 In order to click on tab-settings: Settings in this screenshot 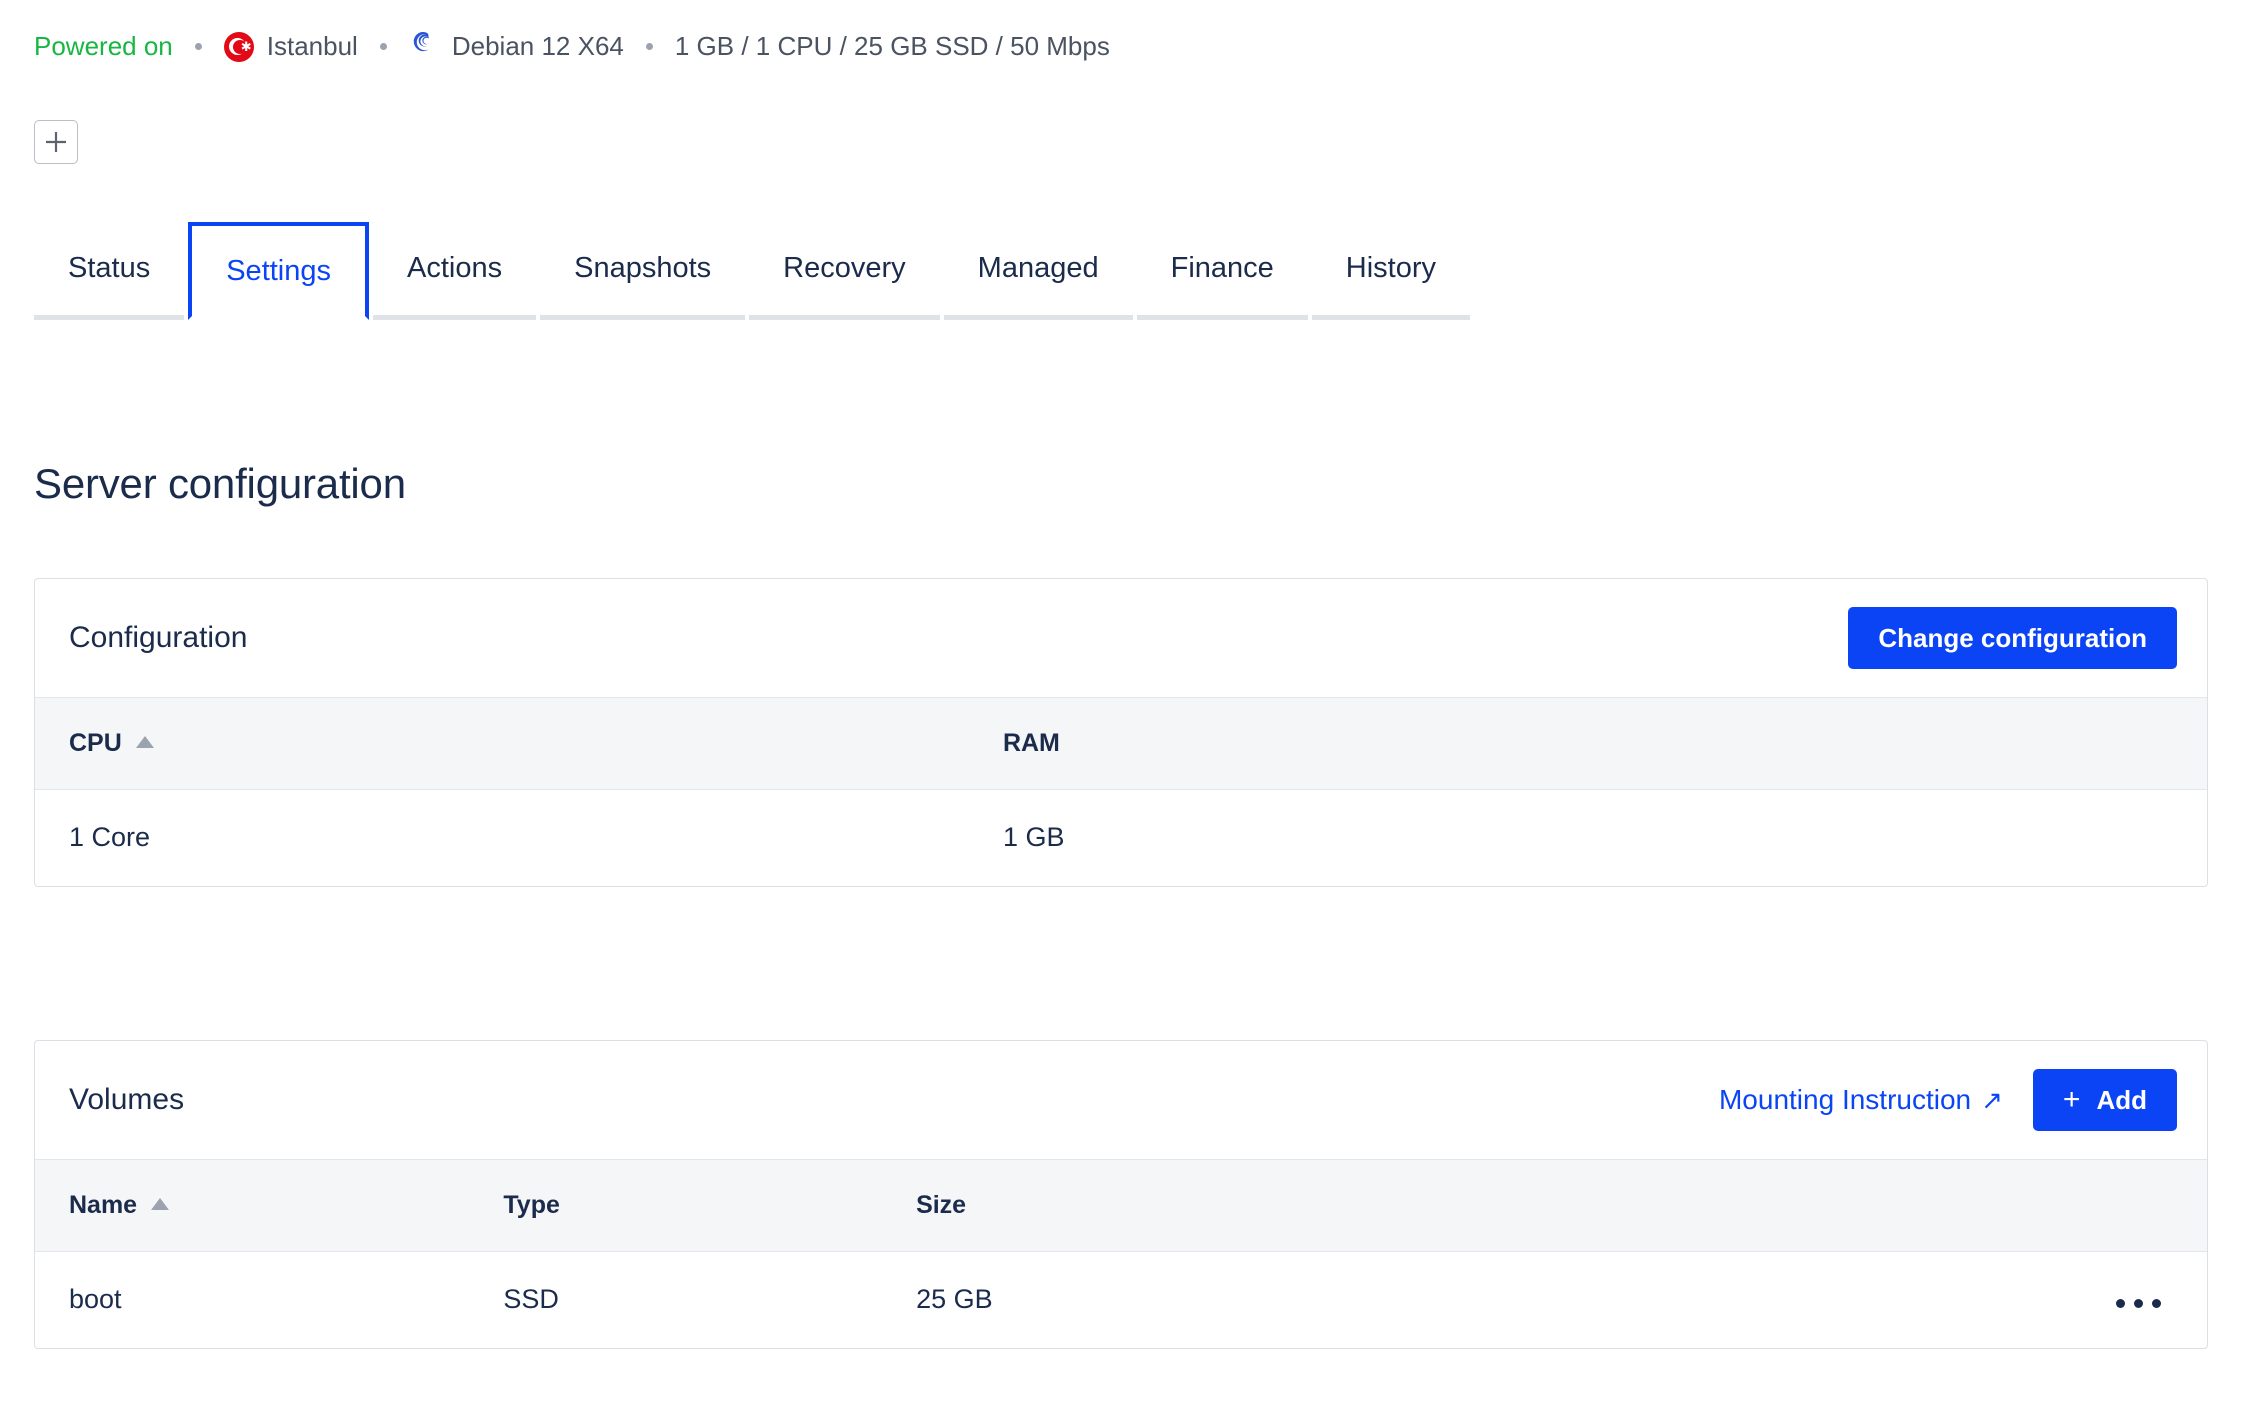, I will do `click(279, 271)`.